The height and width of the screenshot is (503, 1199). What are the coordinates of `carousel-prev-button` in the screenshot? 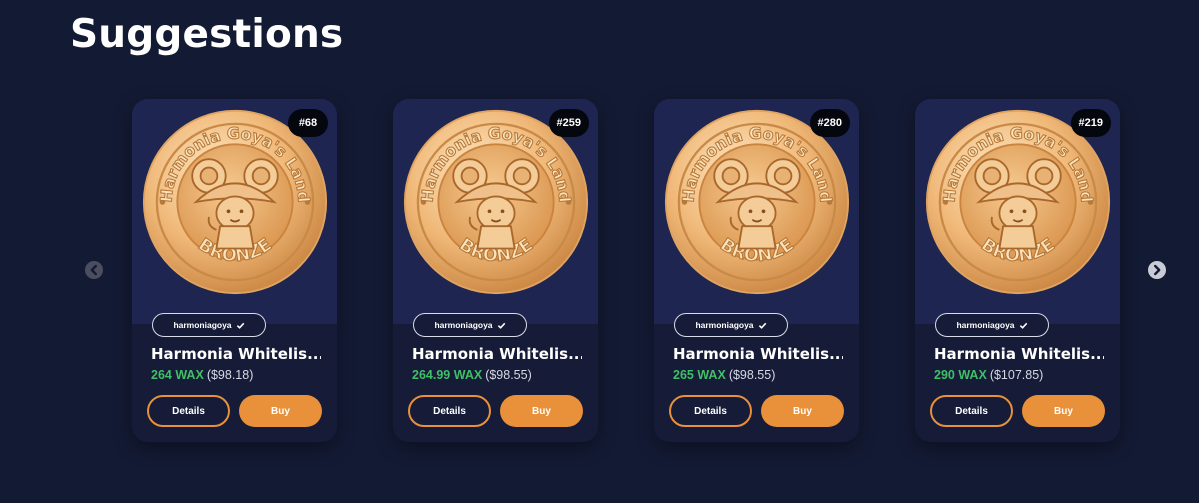 It's located at (94, 270).